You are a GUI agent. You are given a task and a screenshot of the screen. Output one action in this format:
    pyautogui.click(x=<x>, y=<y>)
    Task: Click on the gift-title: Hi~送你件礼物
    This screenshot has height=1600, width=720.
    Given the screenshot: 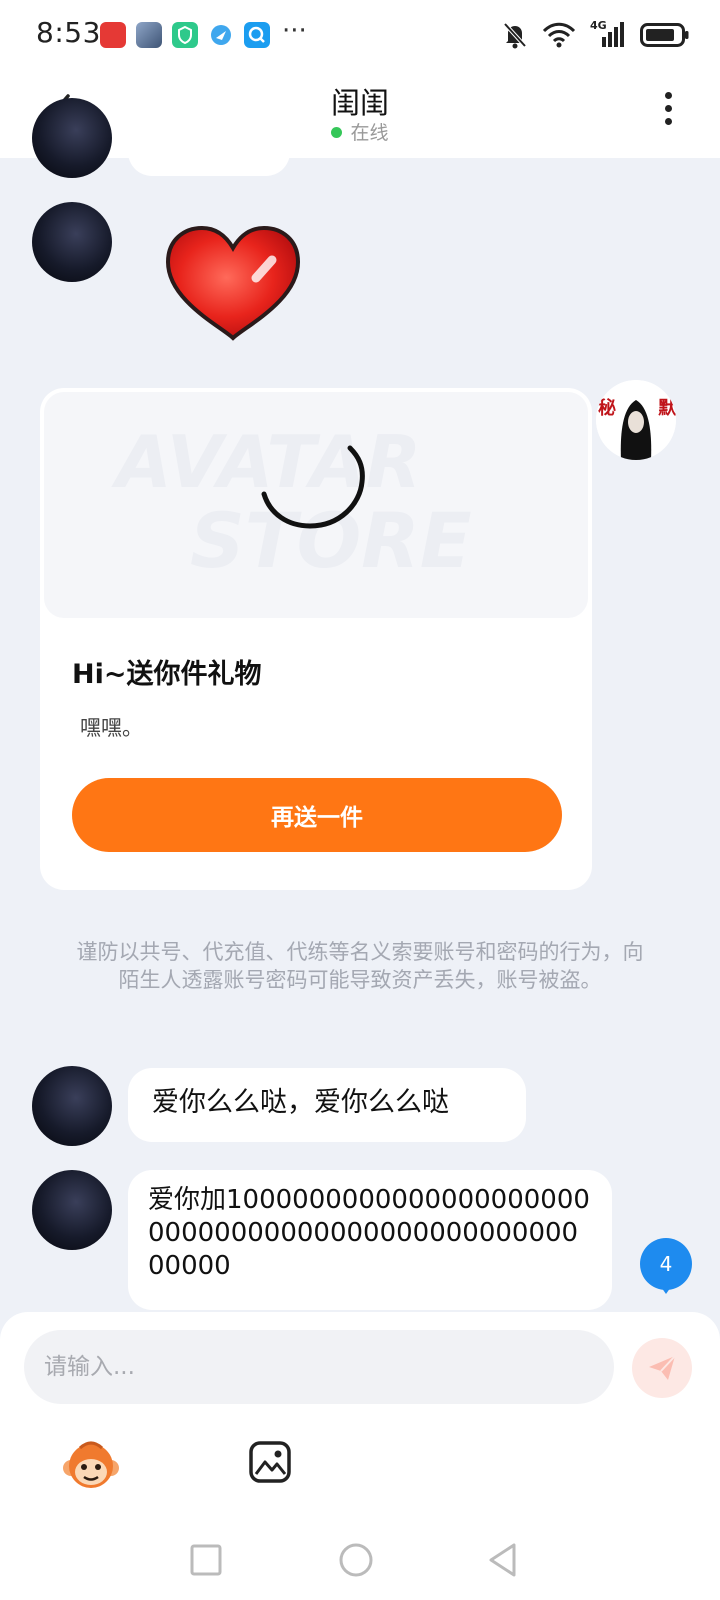 What is the action you would take?
    pyautogui.click(x=167, y=674)
    